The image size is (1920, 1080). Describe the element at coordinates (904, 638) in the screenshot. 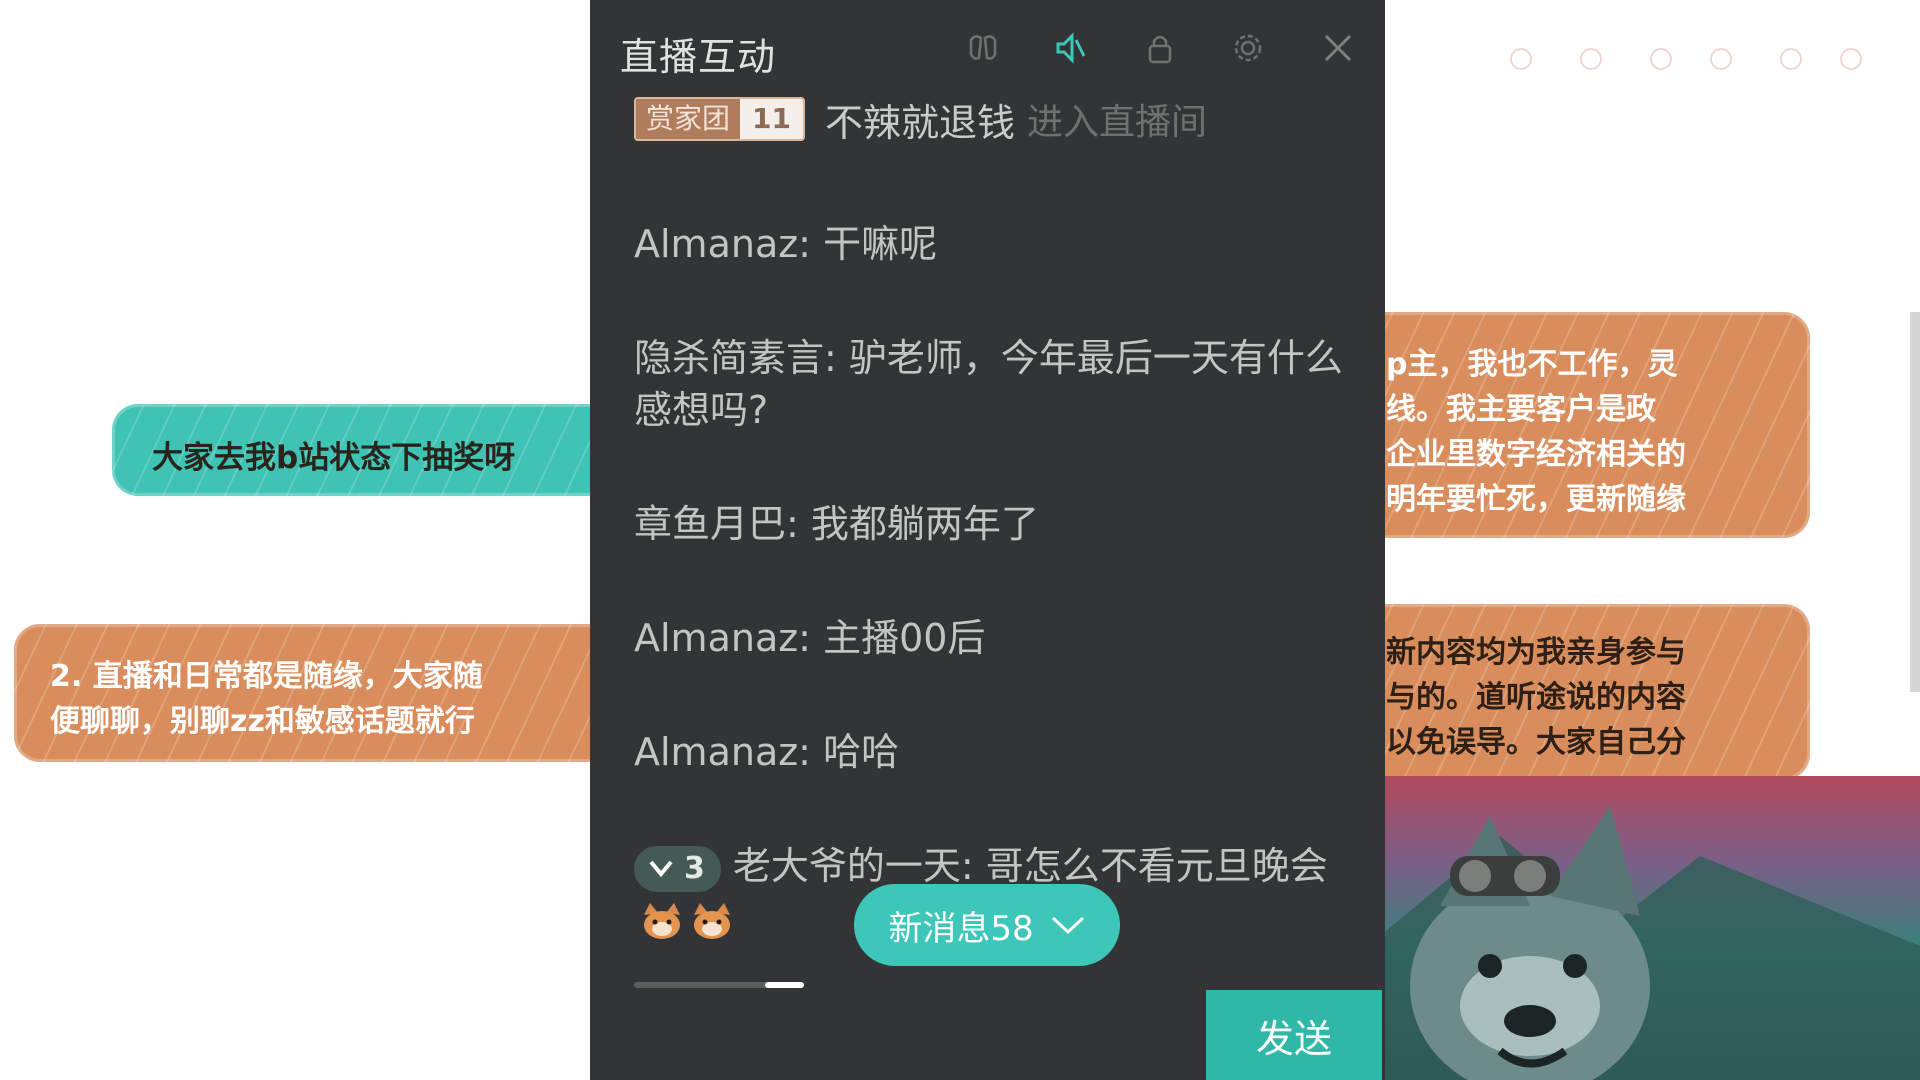

I see `chat-text: 主播00后` at that location.